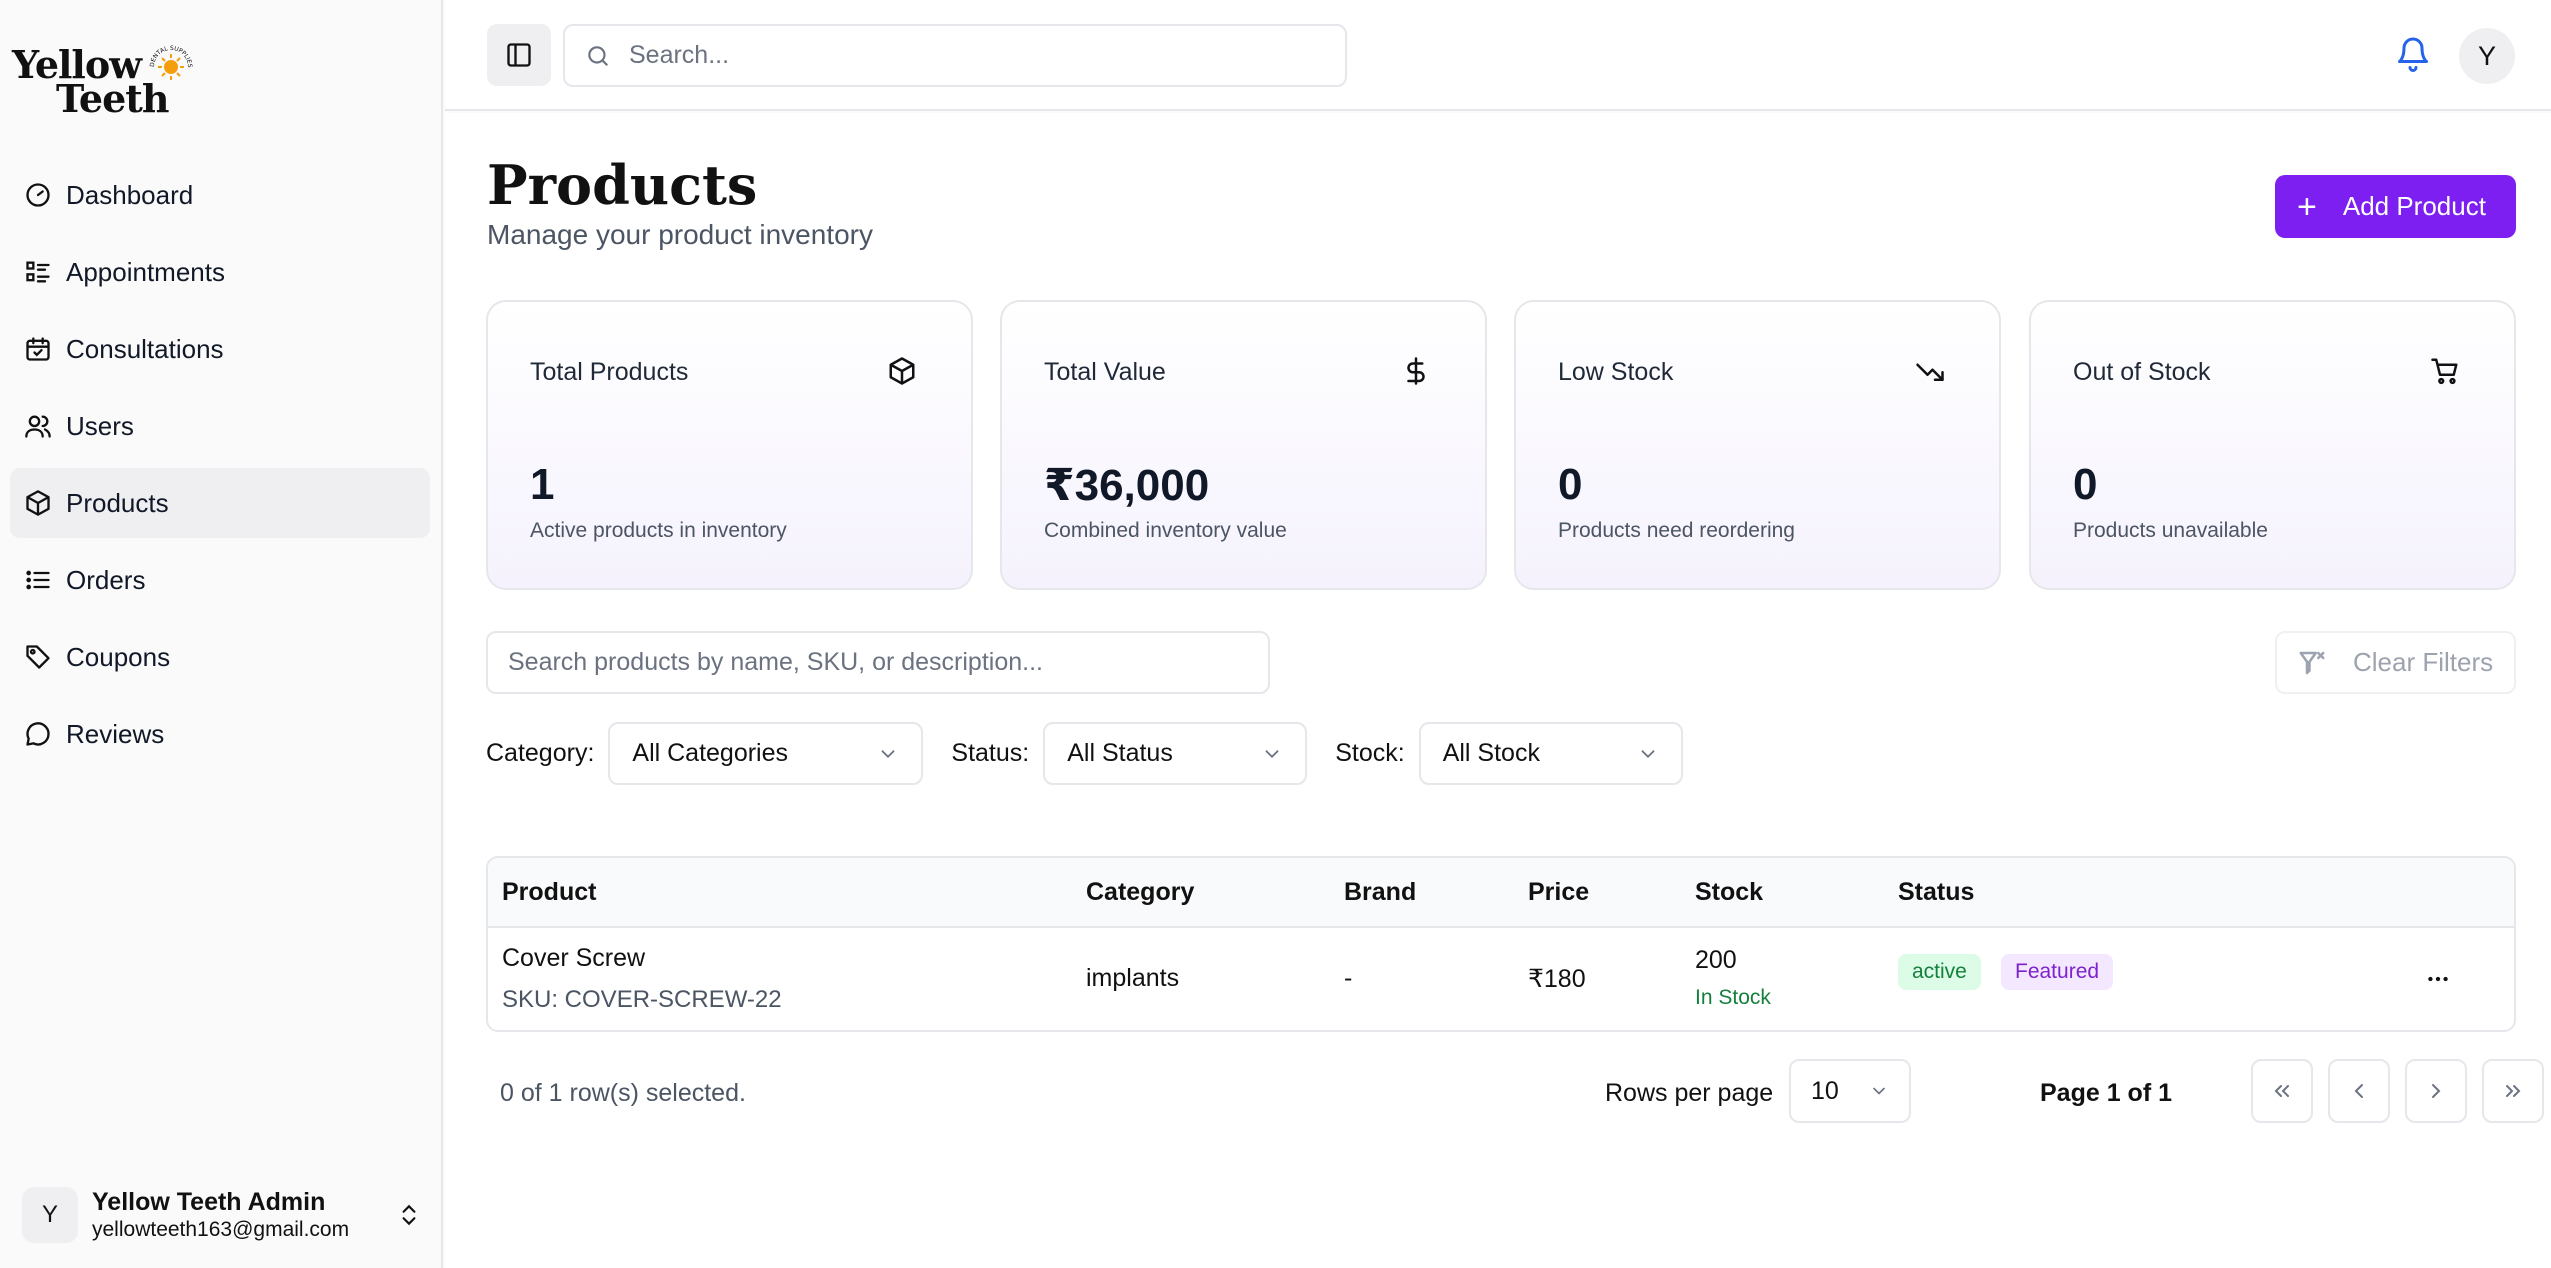 The height and width of the screenshot is (1268, 2551). I want to click on previous-page-button, so click(2359, 1091).